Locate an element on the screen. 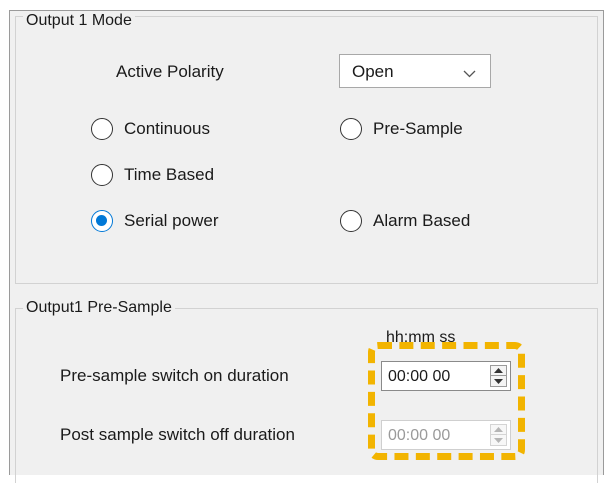 The height and width of the screenshot is (483, 613). radio-label: Time Based is located at coordinates (169, 174).